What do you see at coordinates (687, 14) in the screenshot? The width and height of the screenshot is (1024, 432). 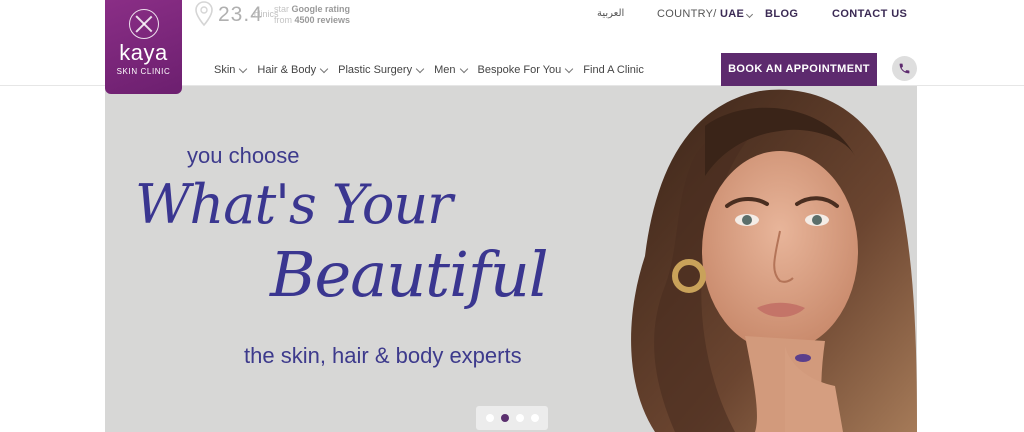 I see `country-label: COUNTRY/` at bounding box center [687, 14].